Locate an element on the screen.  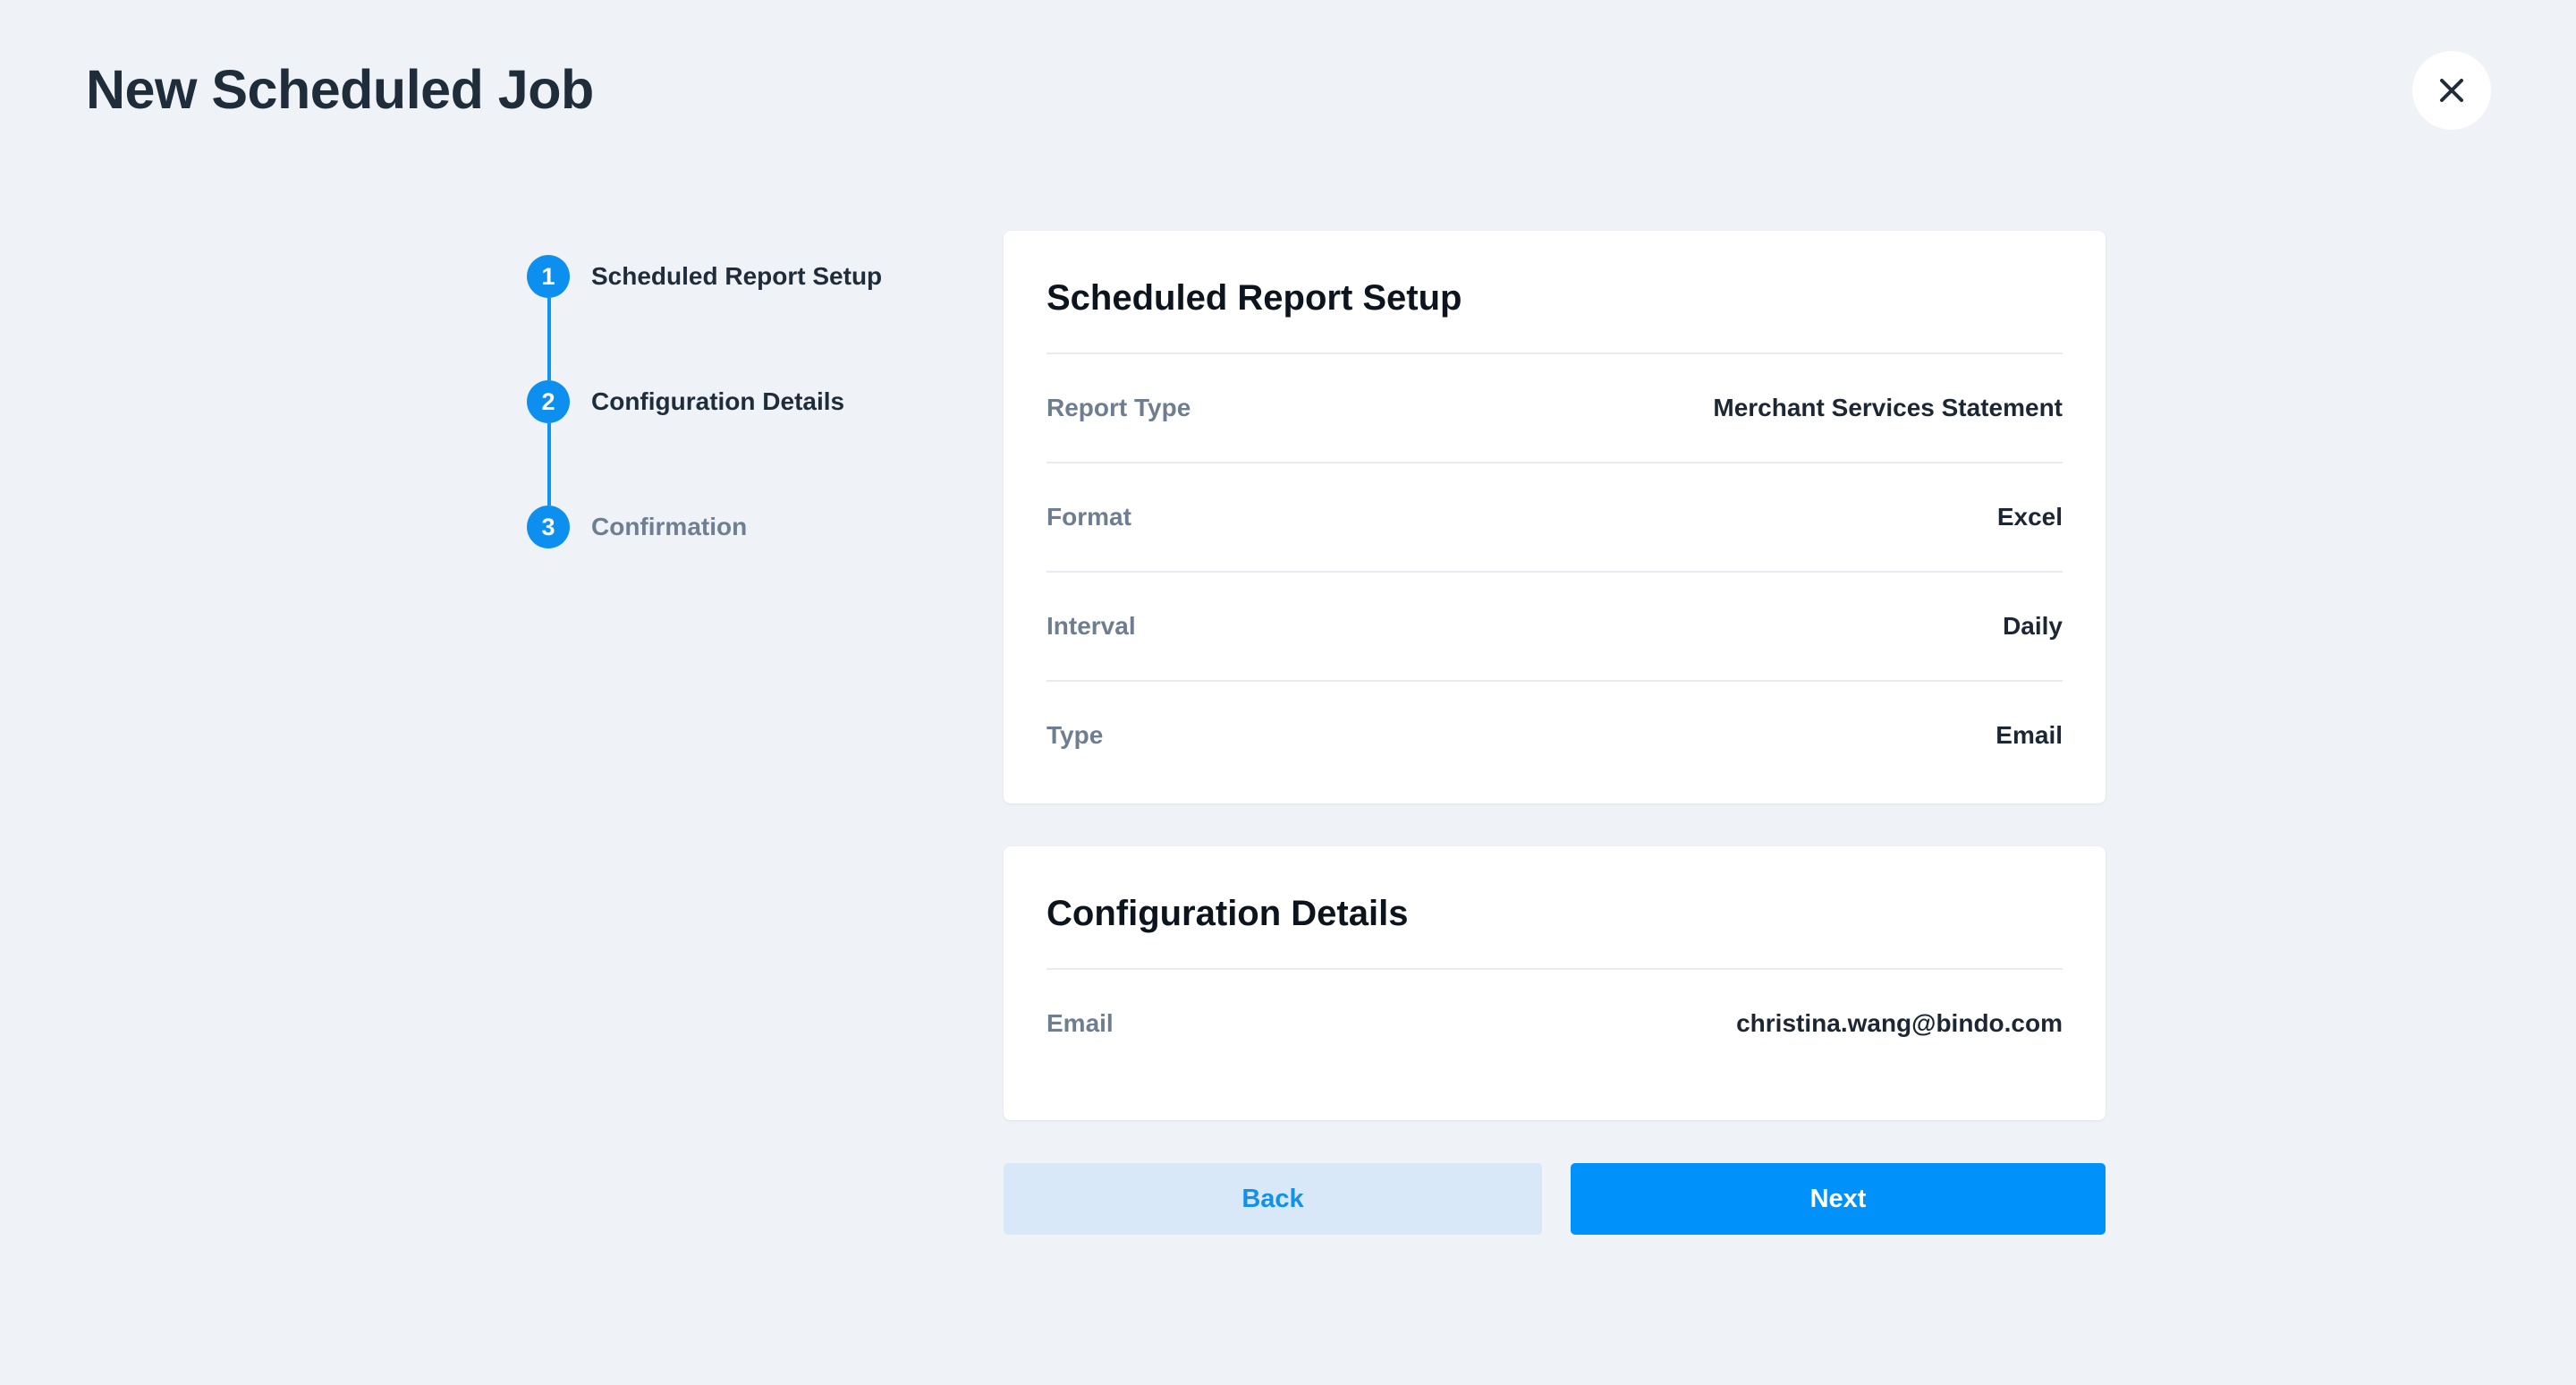
next-button: Next is located at coordinates (1838, 1199).